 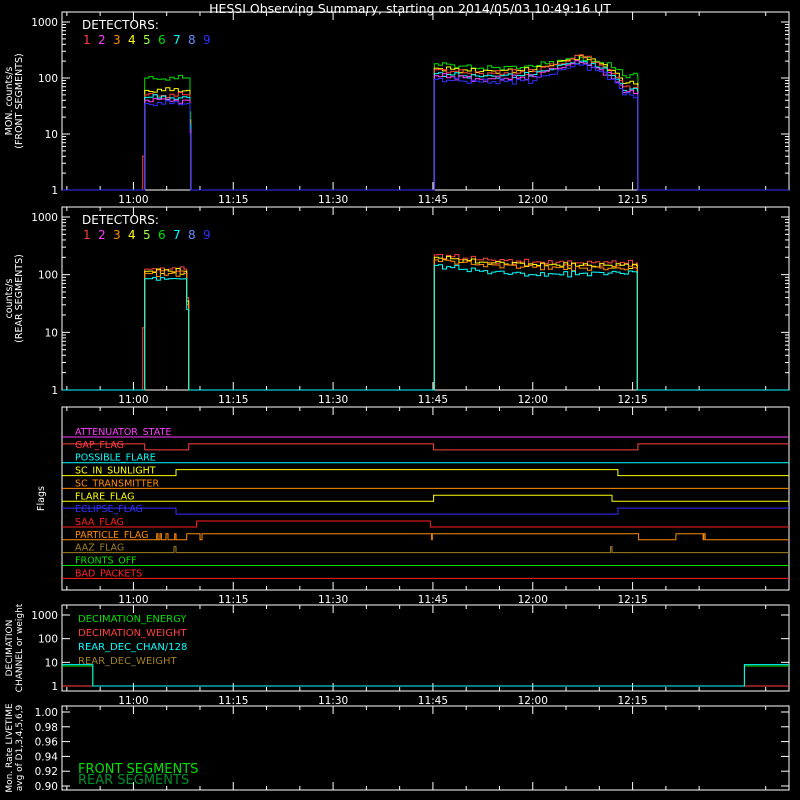 What do you see at coordinates (133, 780) in the screenshot?
I see `livetime-legend-1: REAR SEGMENTS` at bounding box center [133, 780].